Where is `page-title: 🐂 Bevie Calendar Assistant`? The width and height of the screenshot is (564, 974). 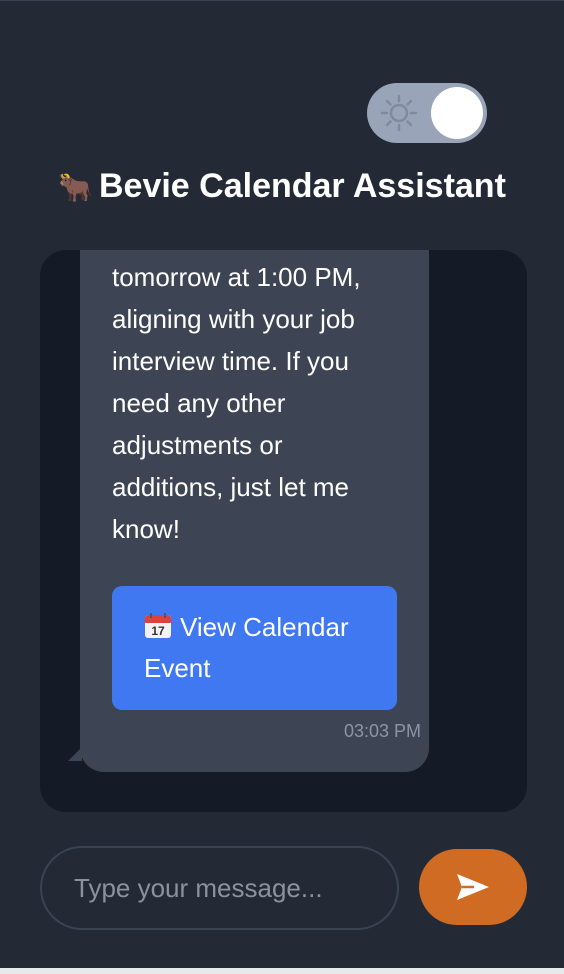 page-title: 🐂 Bevie Calendar Assistant is located at coordinates (282, 187).